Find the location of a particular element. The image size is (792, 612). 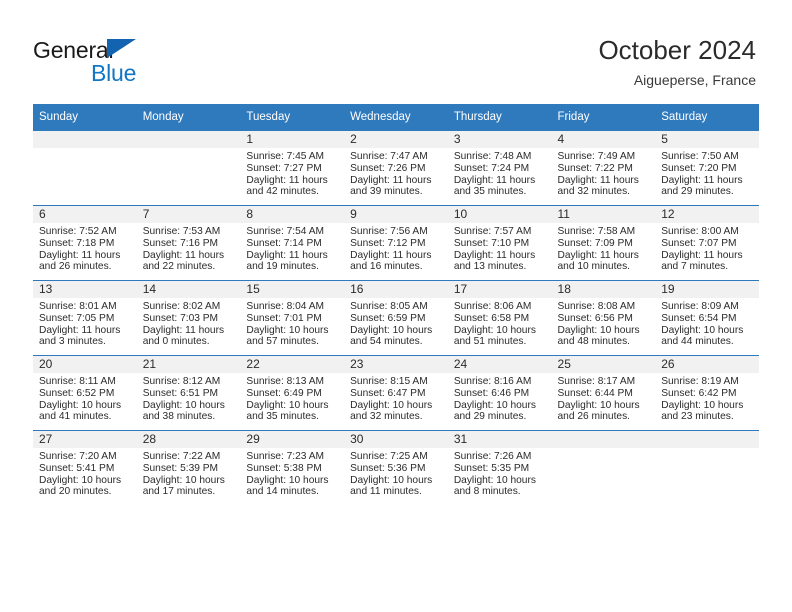

detail-line: Sunset: 6:54 PM is located at coordinates (699, 318).